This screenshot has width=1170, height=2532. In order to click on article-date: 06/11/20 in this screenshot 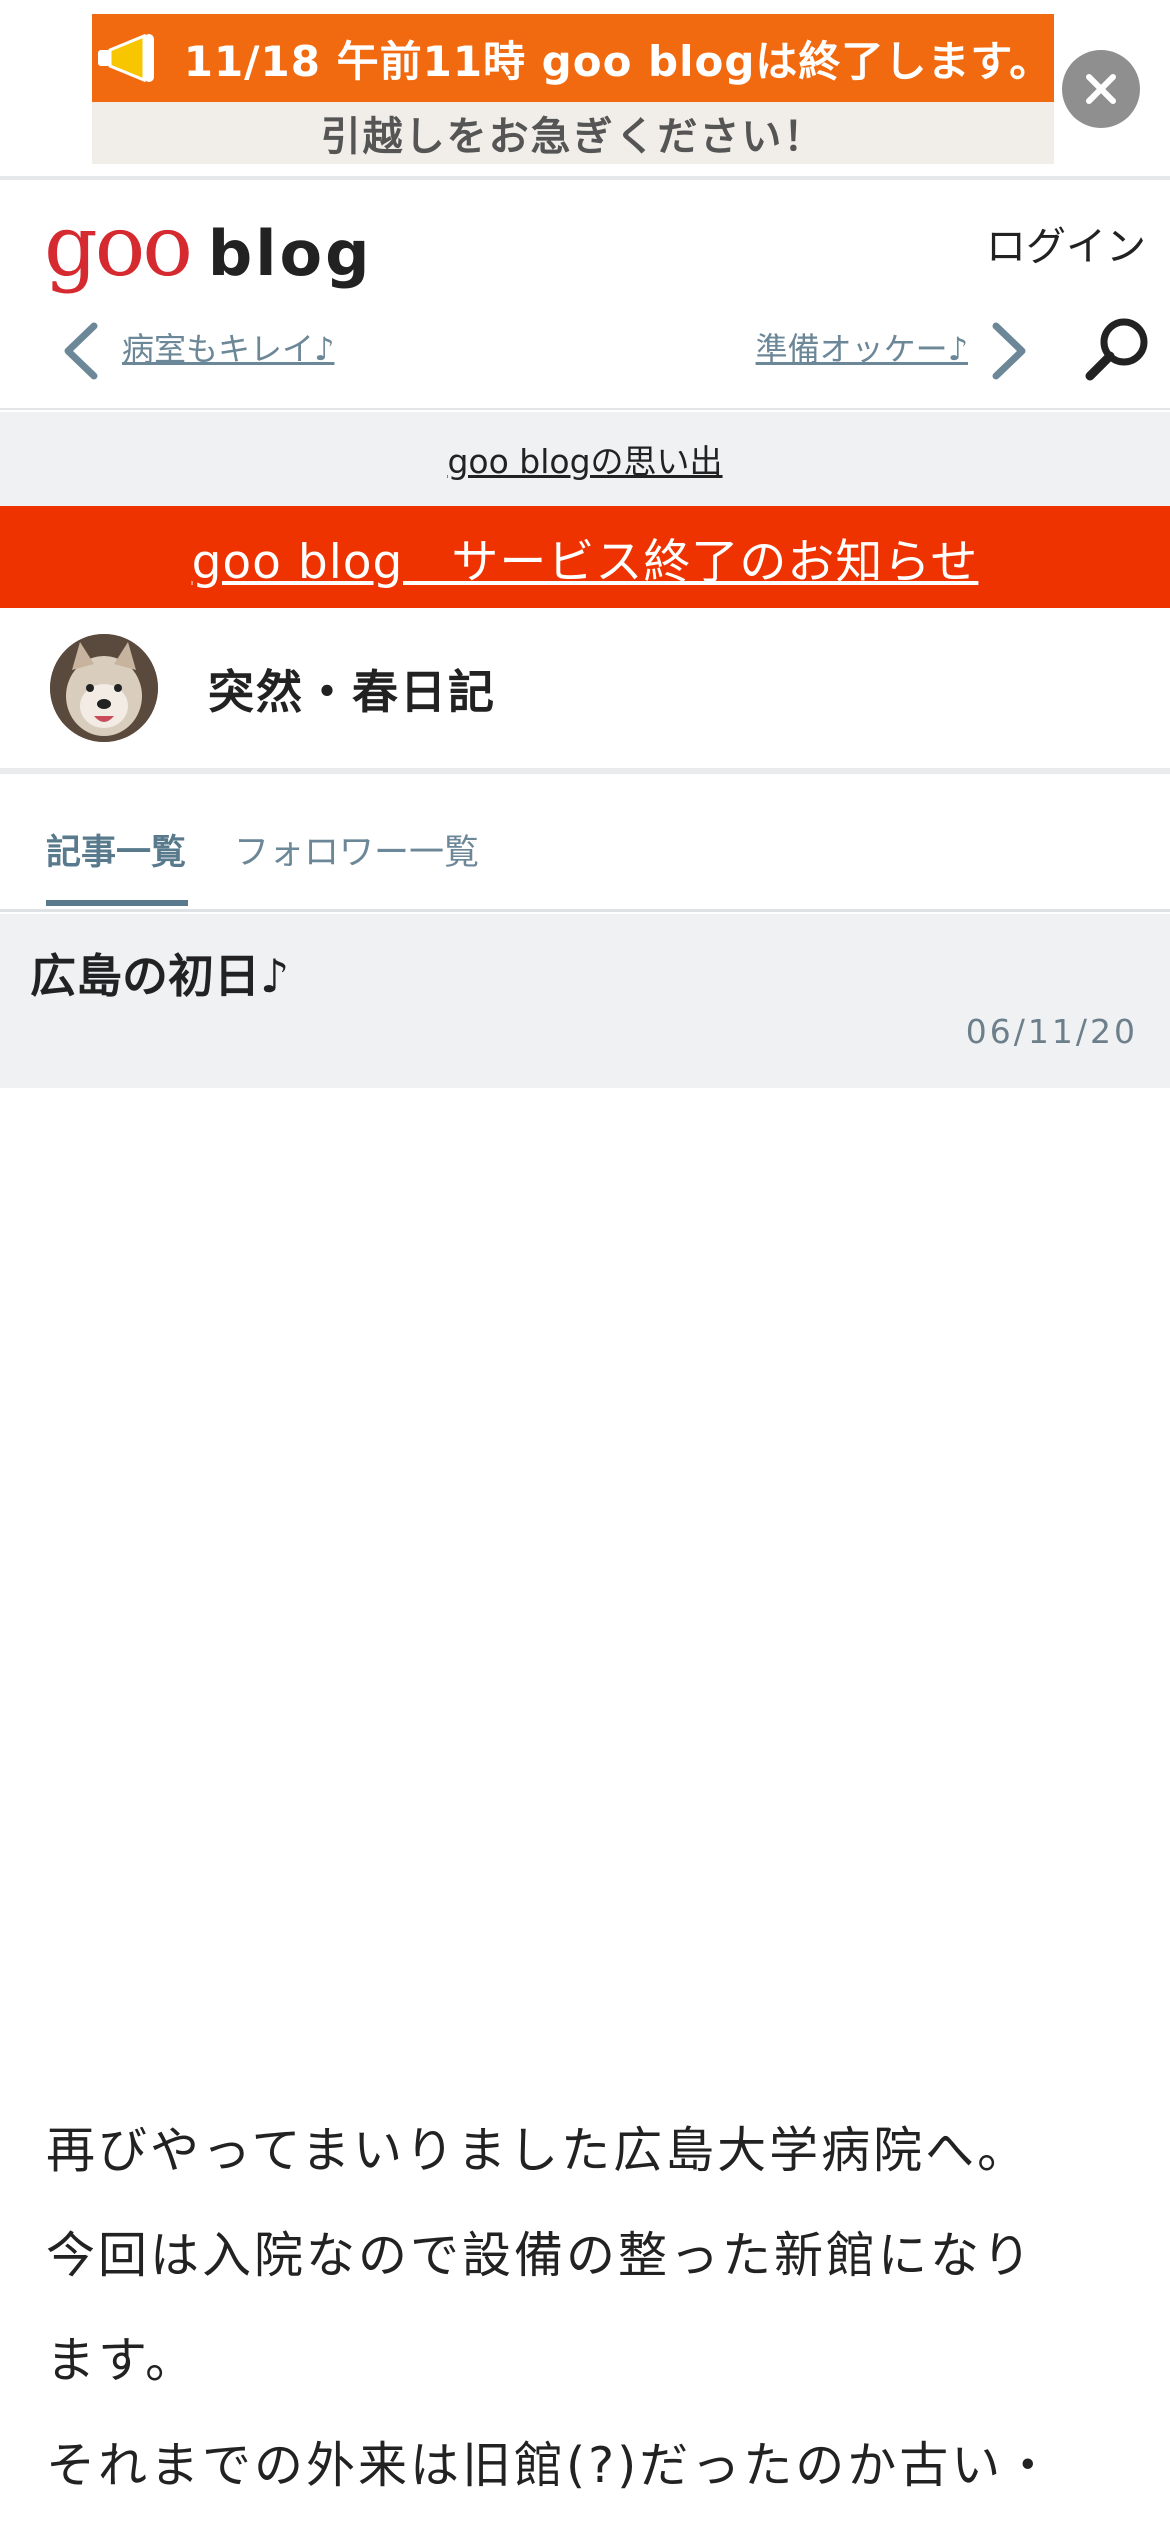, I will do `click(1051, 1031)`.